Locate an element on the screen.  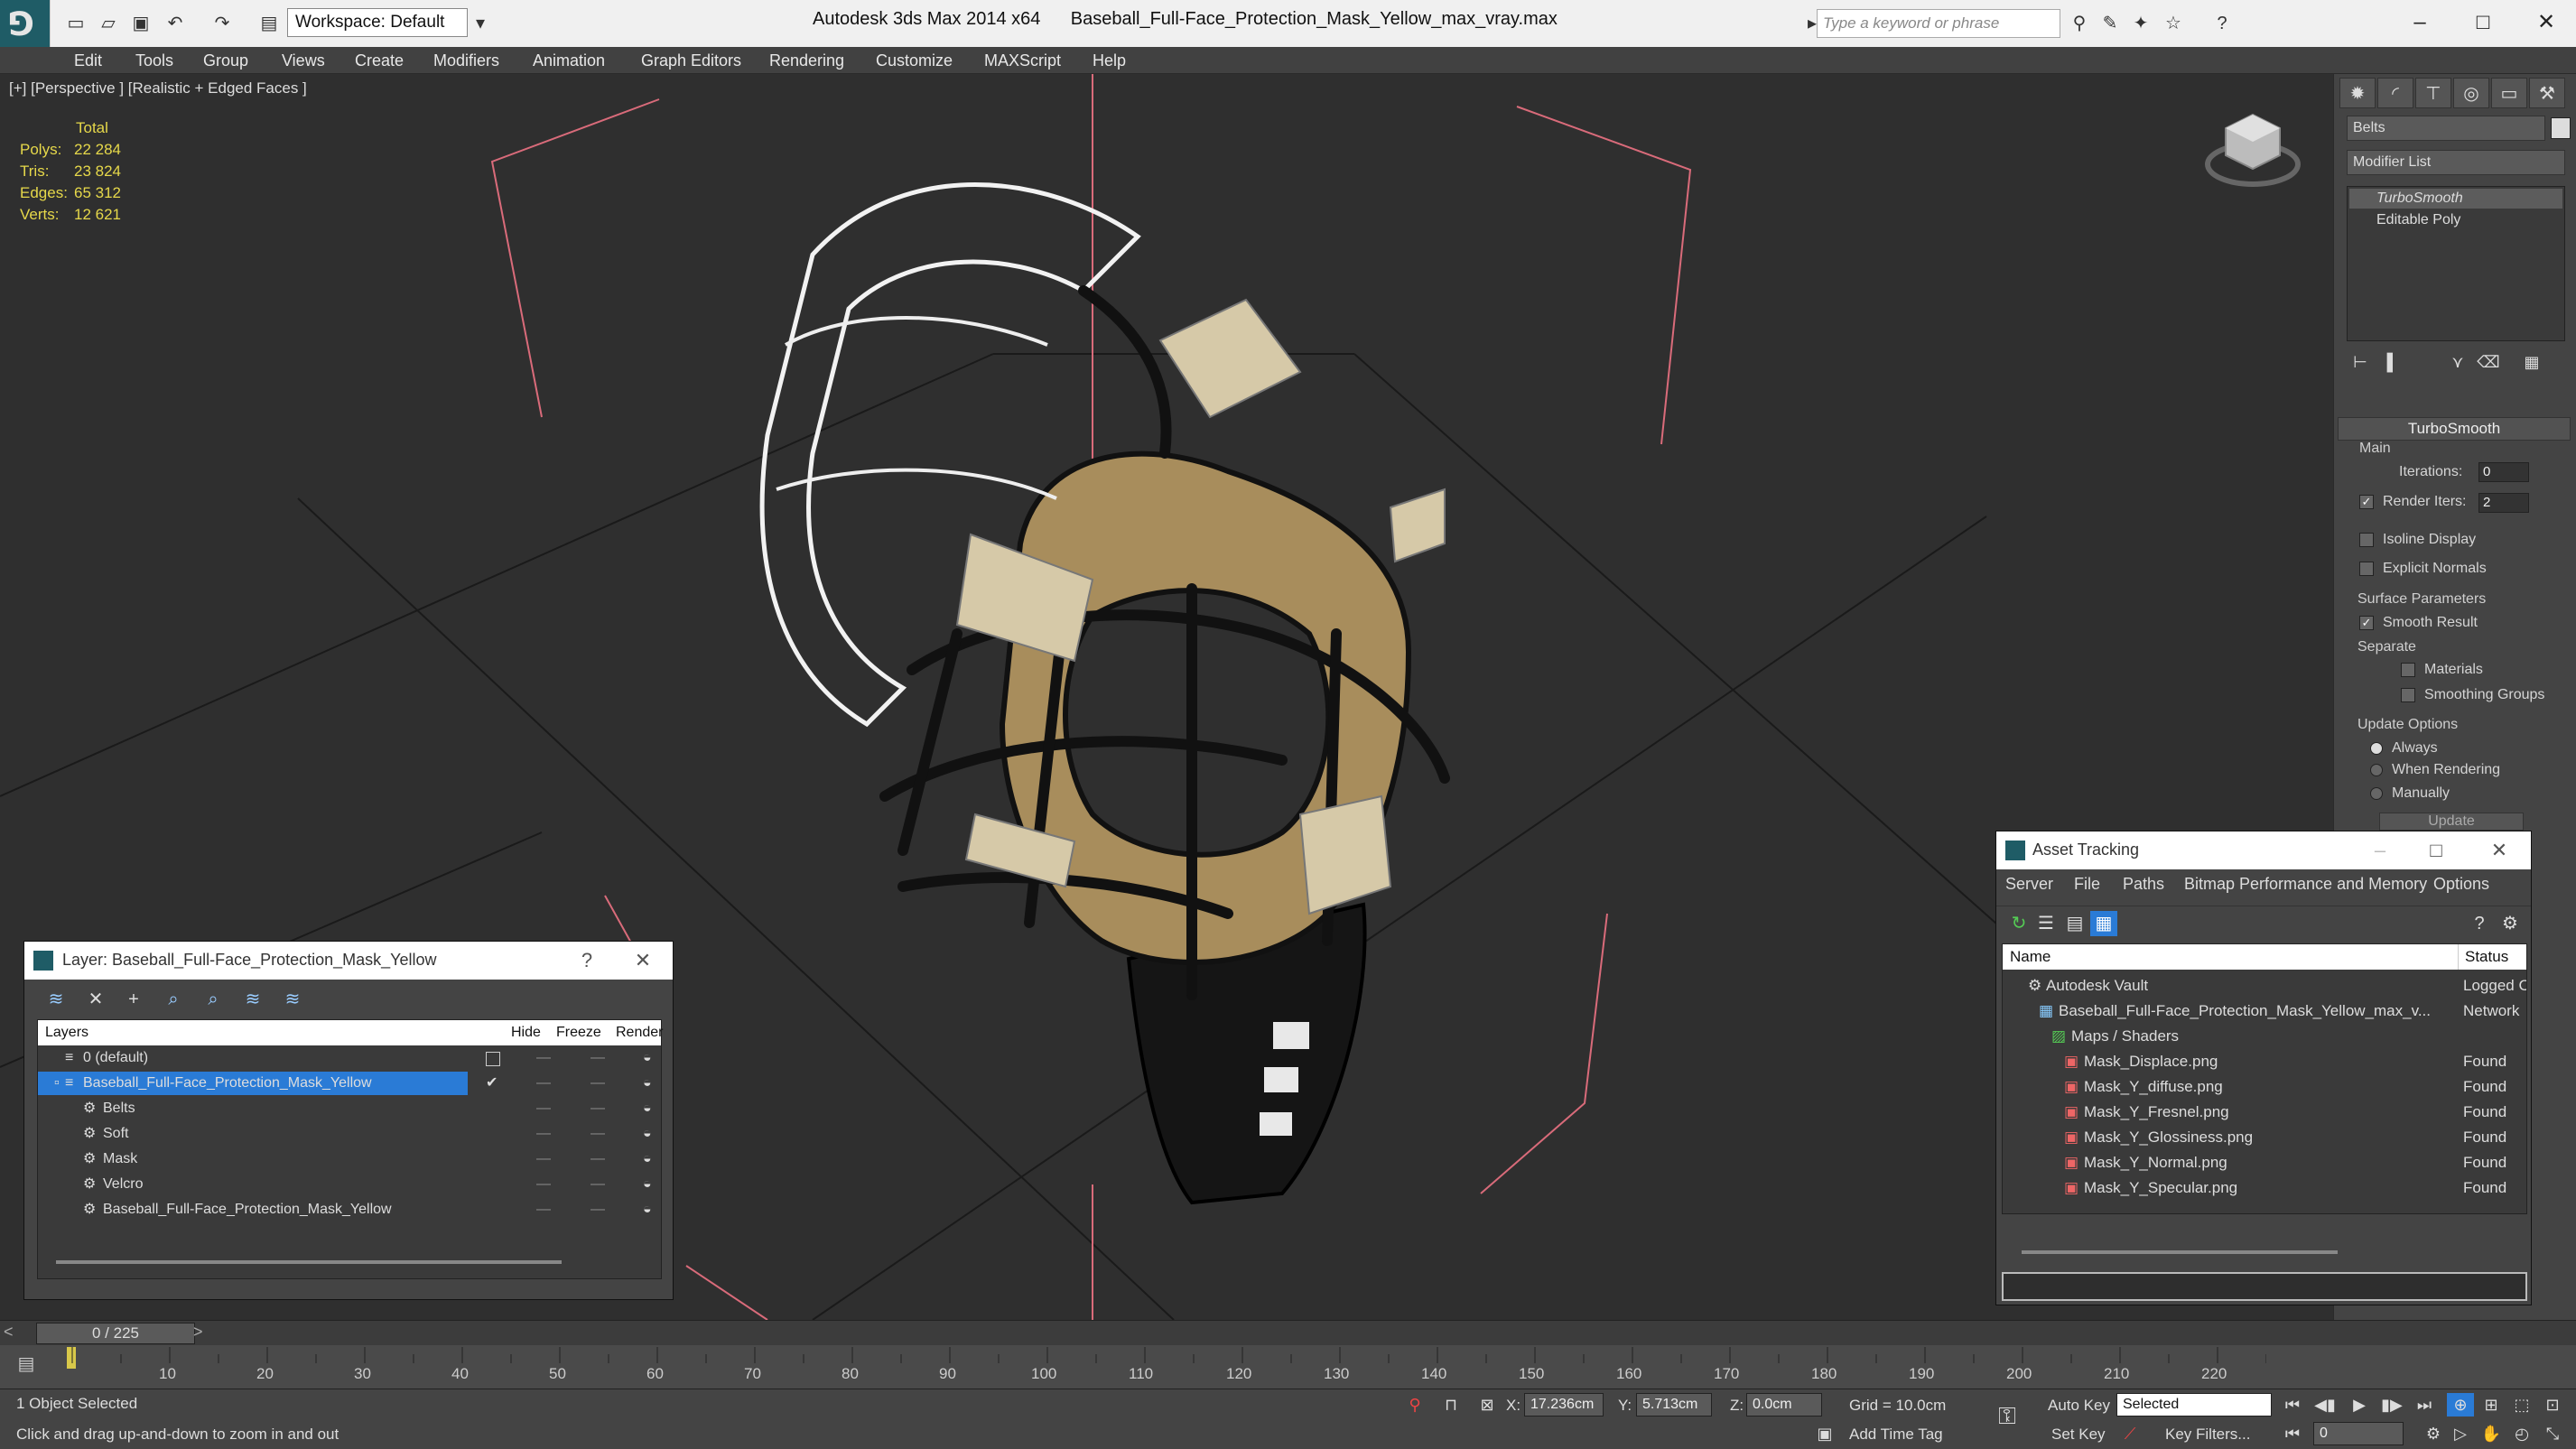
mini-curve-editor-icon: ▤ is located at coordinates (26, 1365).